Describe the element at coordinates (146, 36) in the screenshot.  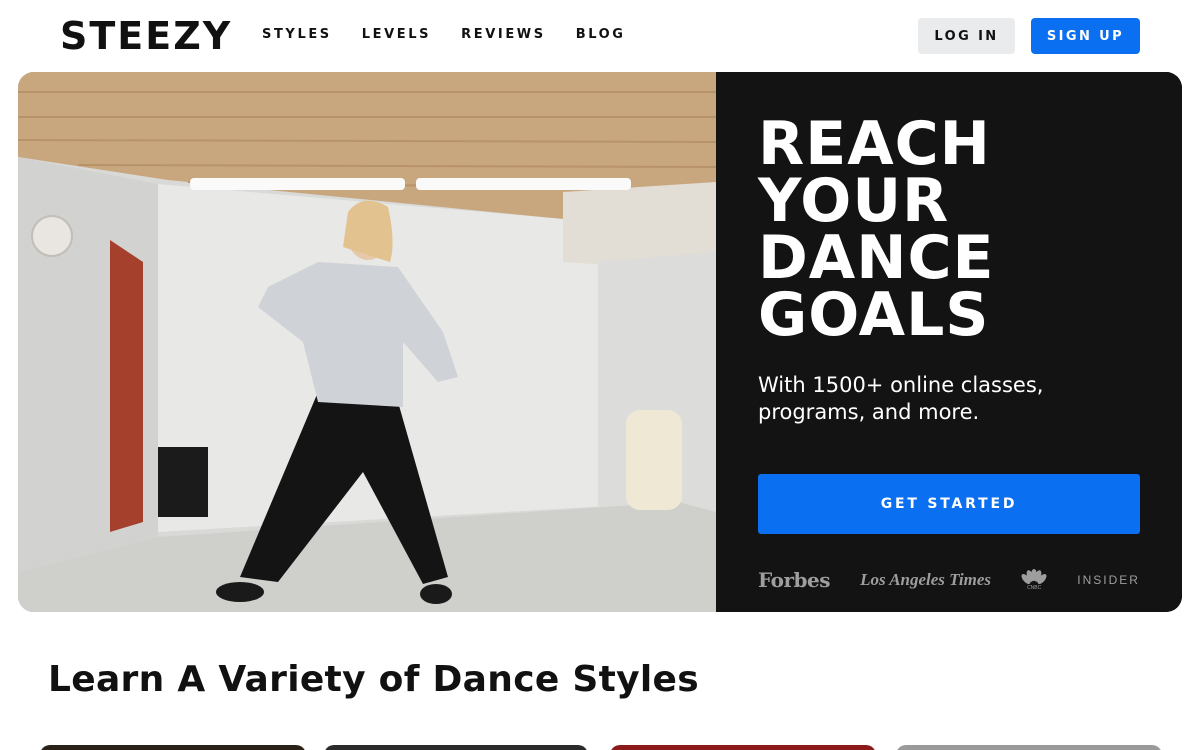
I see `steezy-logo: STEEZY` at that location.